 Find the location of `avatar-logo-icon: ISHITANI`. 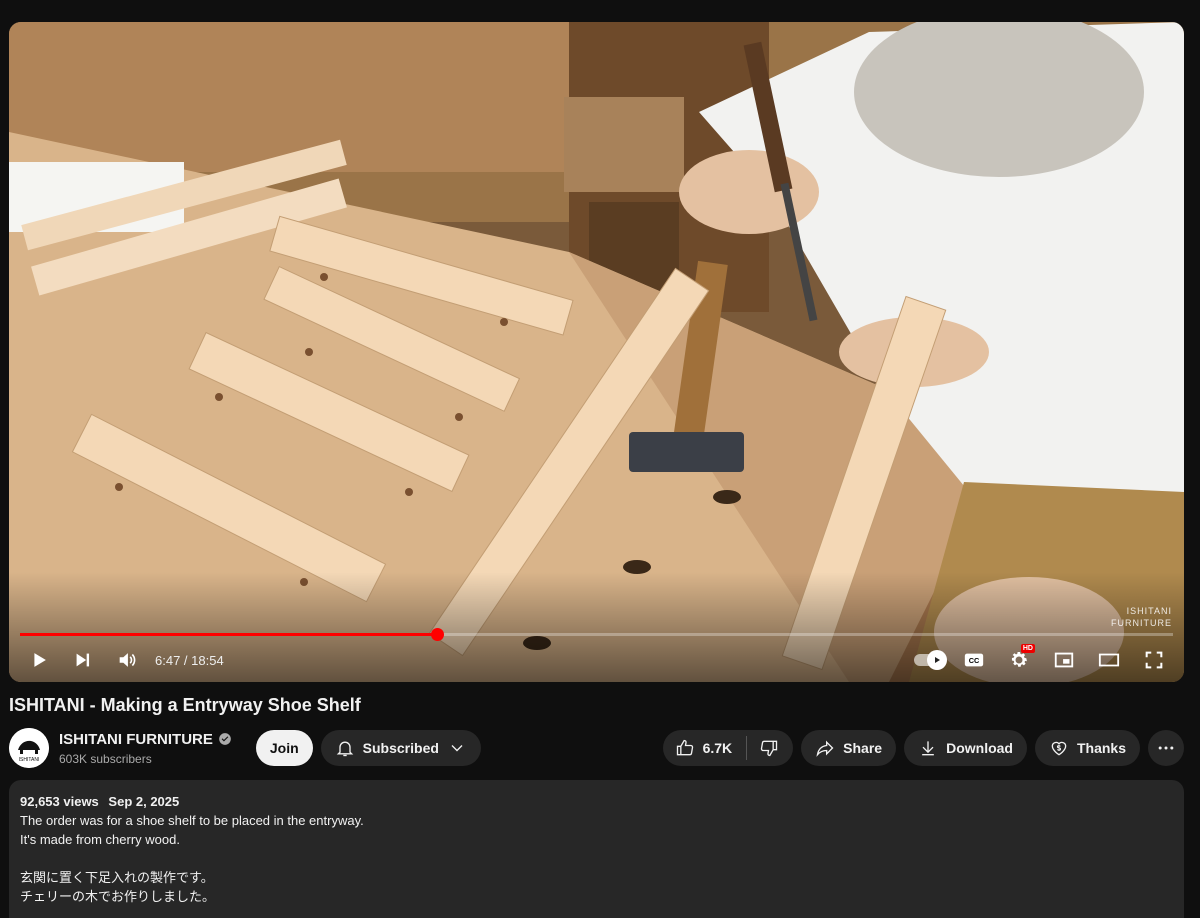

avatar-logo-icon: ISHITANI is located at coordinates (29, 748).